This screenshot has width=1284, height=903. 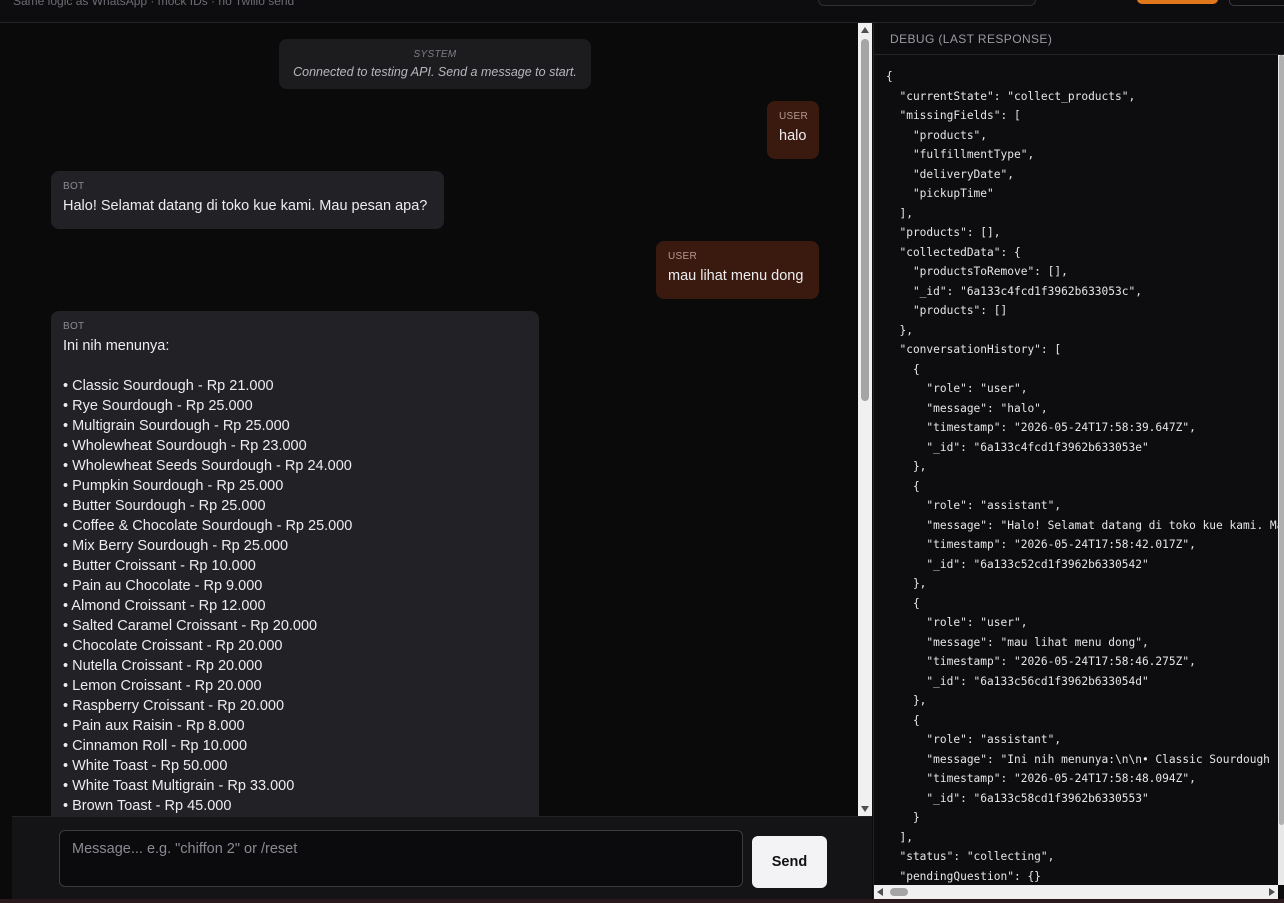 What do you see at coordinates (789, 862) in the screenshot?
I see `send-button: Send` at bounding box center [789, 862].